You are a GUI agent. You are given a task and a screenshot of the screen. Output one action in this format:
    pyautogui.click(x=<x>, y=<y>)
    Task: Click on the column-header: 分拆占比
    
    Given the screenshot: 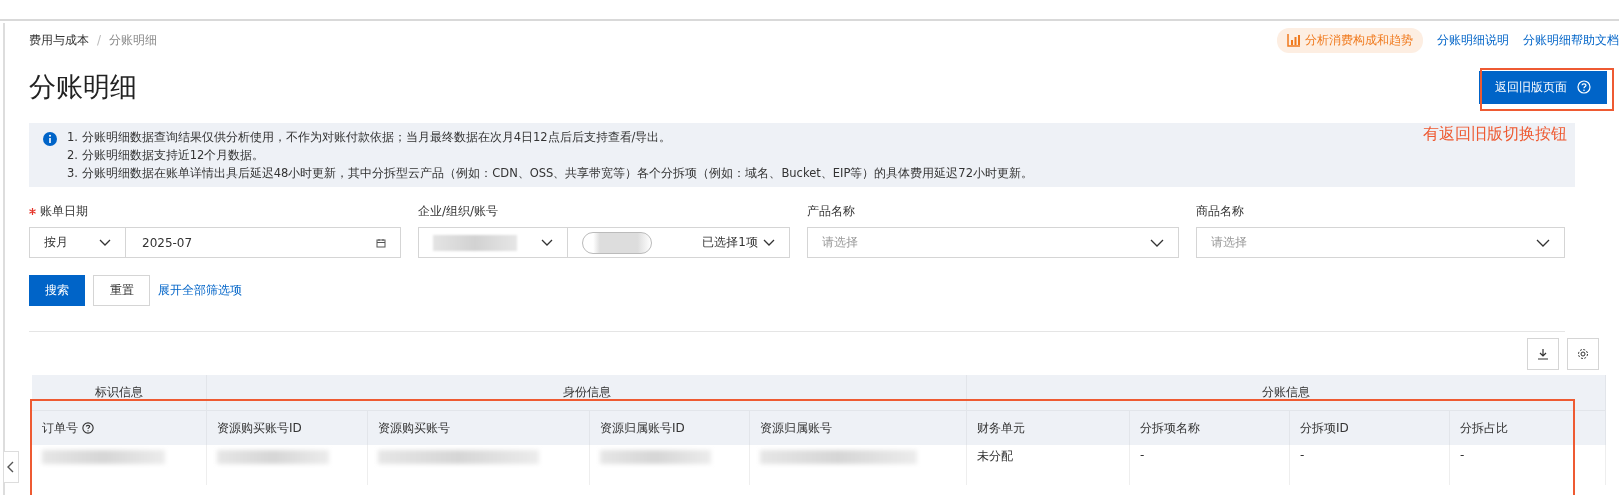 What is the action you would take?
    pyautogui.click(x=1484, y=428)
    